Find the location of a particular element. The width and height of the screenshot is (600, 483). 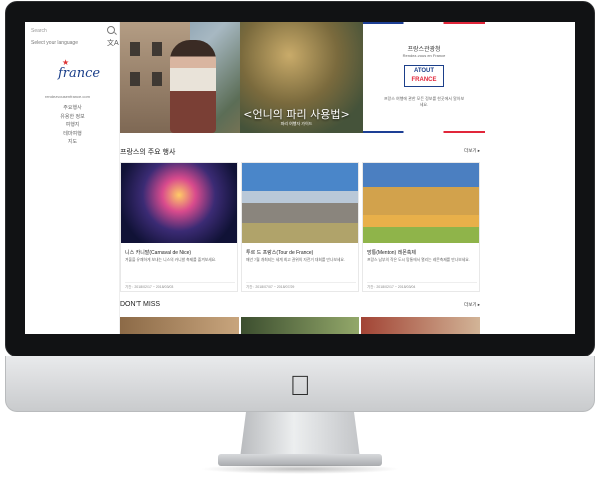

events-more-link: 더보기 ▸ is located at coordinates (472, 151).